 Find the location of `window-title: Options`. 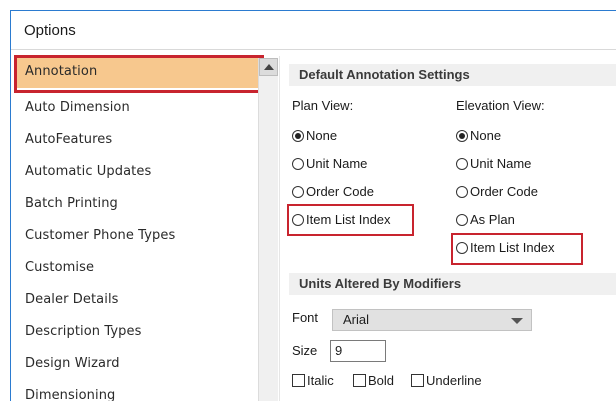

window-title: Options is located at coordinates (50, 30).